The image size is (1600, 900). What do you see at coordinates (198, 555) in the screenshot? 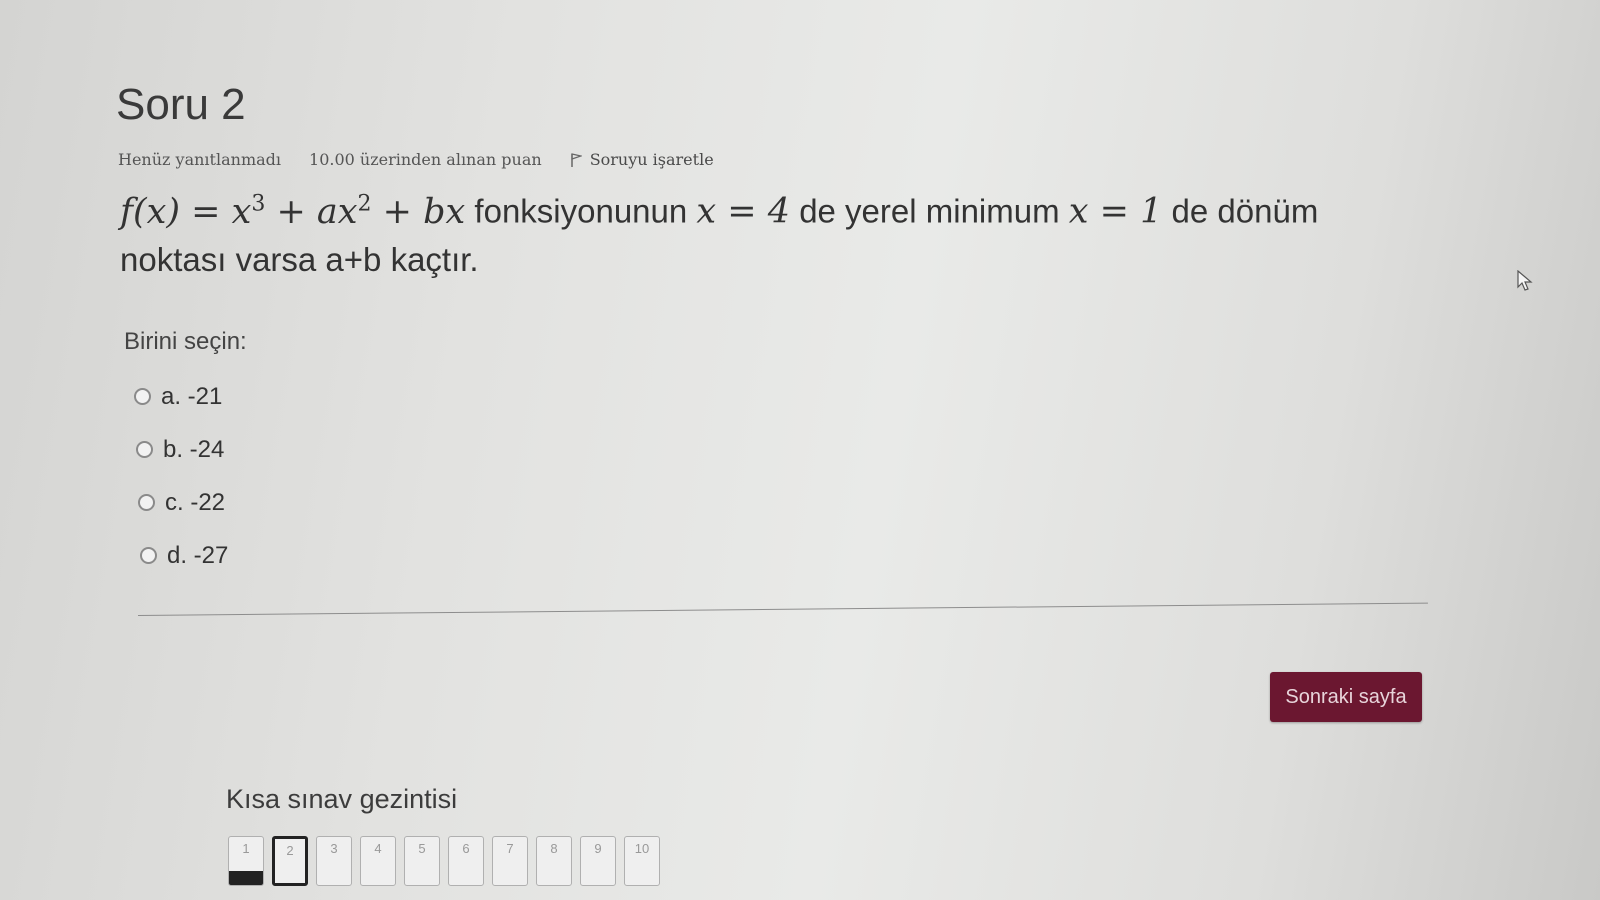
I see `answer-label: d. -27` at bounding box center [198, 555].